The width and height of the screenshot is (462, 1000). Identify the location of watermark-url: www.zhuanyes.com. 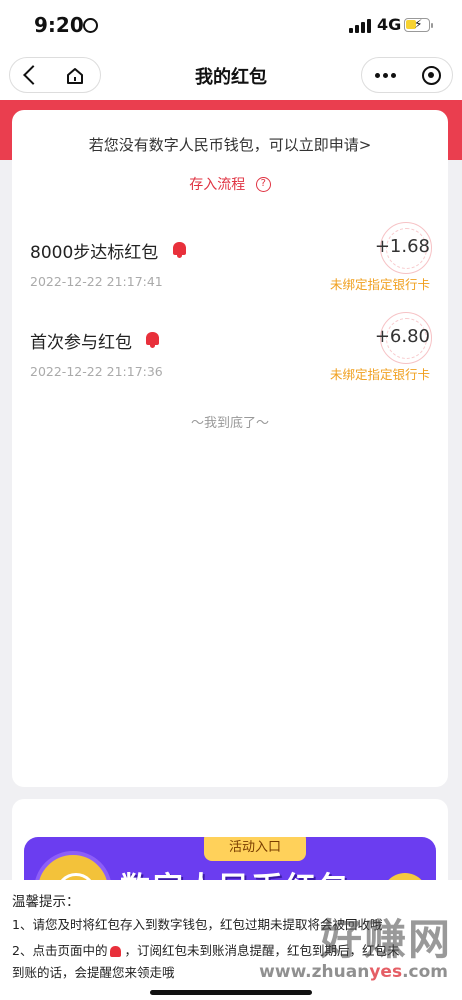
(353, 972).